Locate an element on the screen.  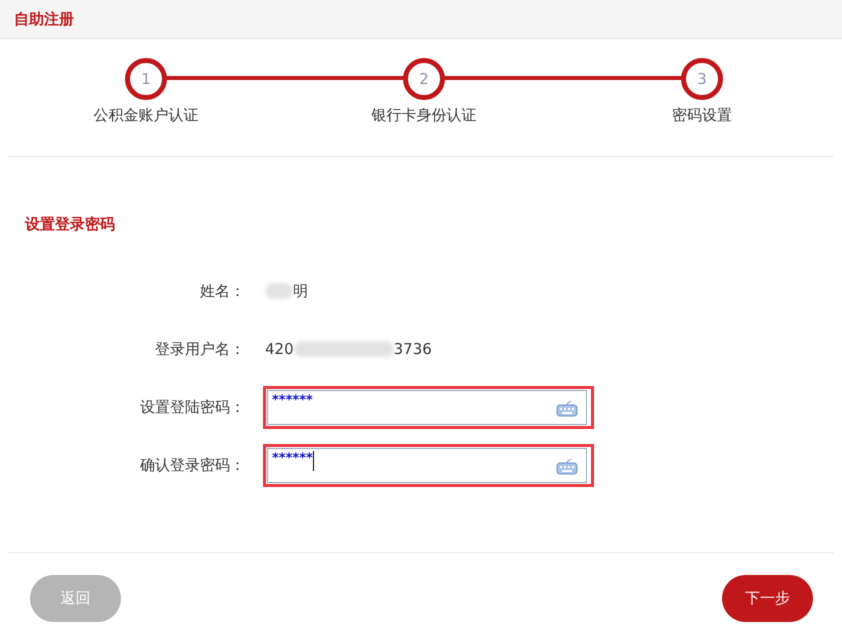
section-title: 设置登录密码 is located at coordinates (70, 224).